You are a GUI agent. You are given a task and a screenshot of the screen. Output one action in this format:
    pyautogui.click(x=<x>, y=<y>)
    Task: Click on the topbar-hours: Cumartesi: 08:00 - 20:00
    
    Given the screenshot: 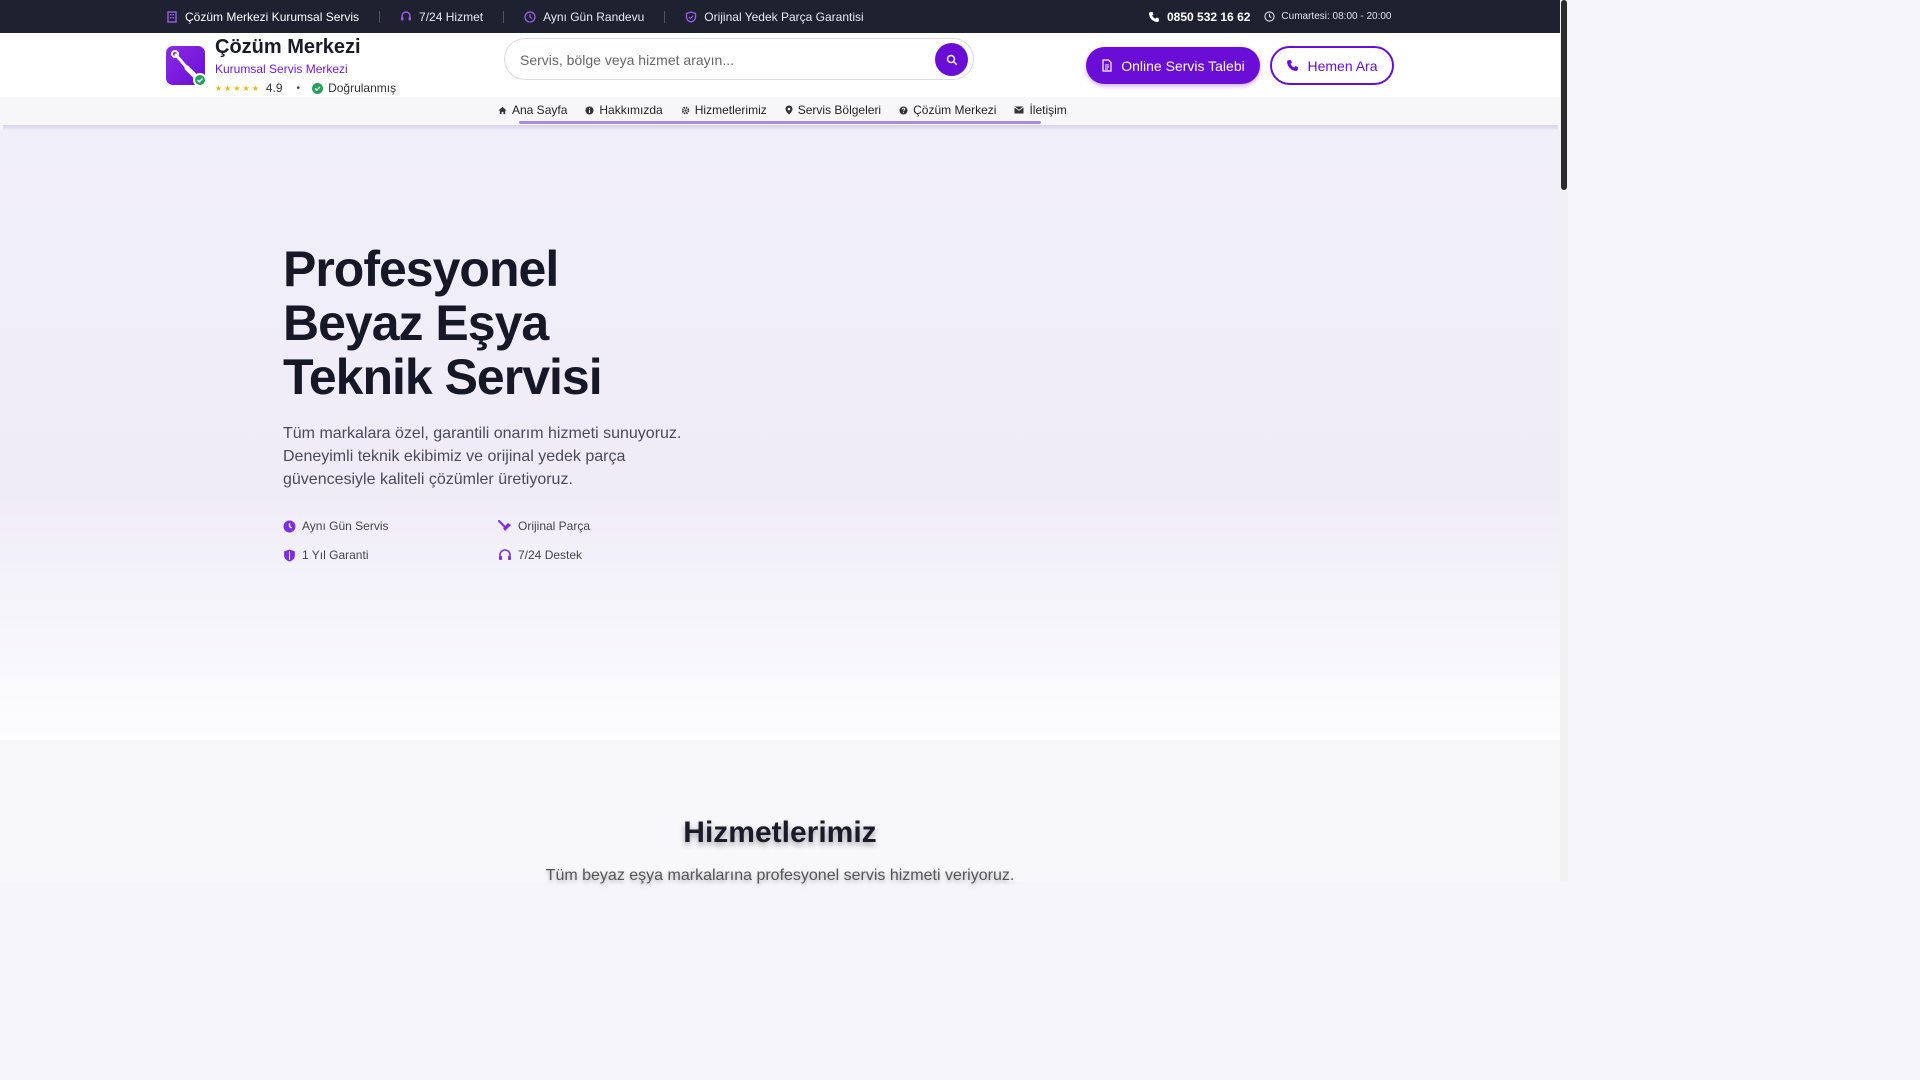 What is the action you would take?
    pyautogui.click(x=1327, y=16)
    